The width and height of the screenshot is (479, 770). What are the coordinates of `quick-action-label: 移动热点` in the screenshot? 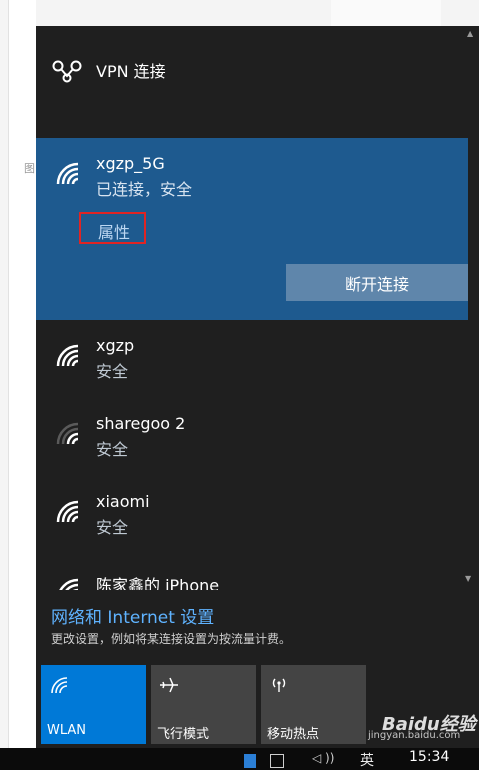 It's located at (293, 734).